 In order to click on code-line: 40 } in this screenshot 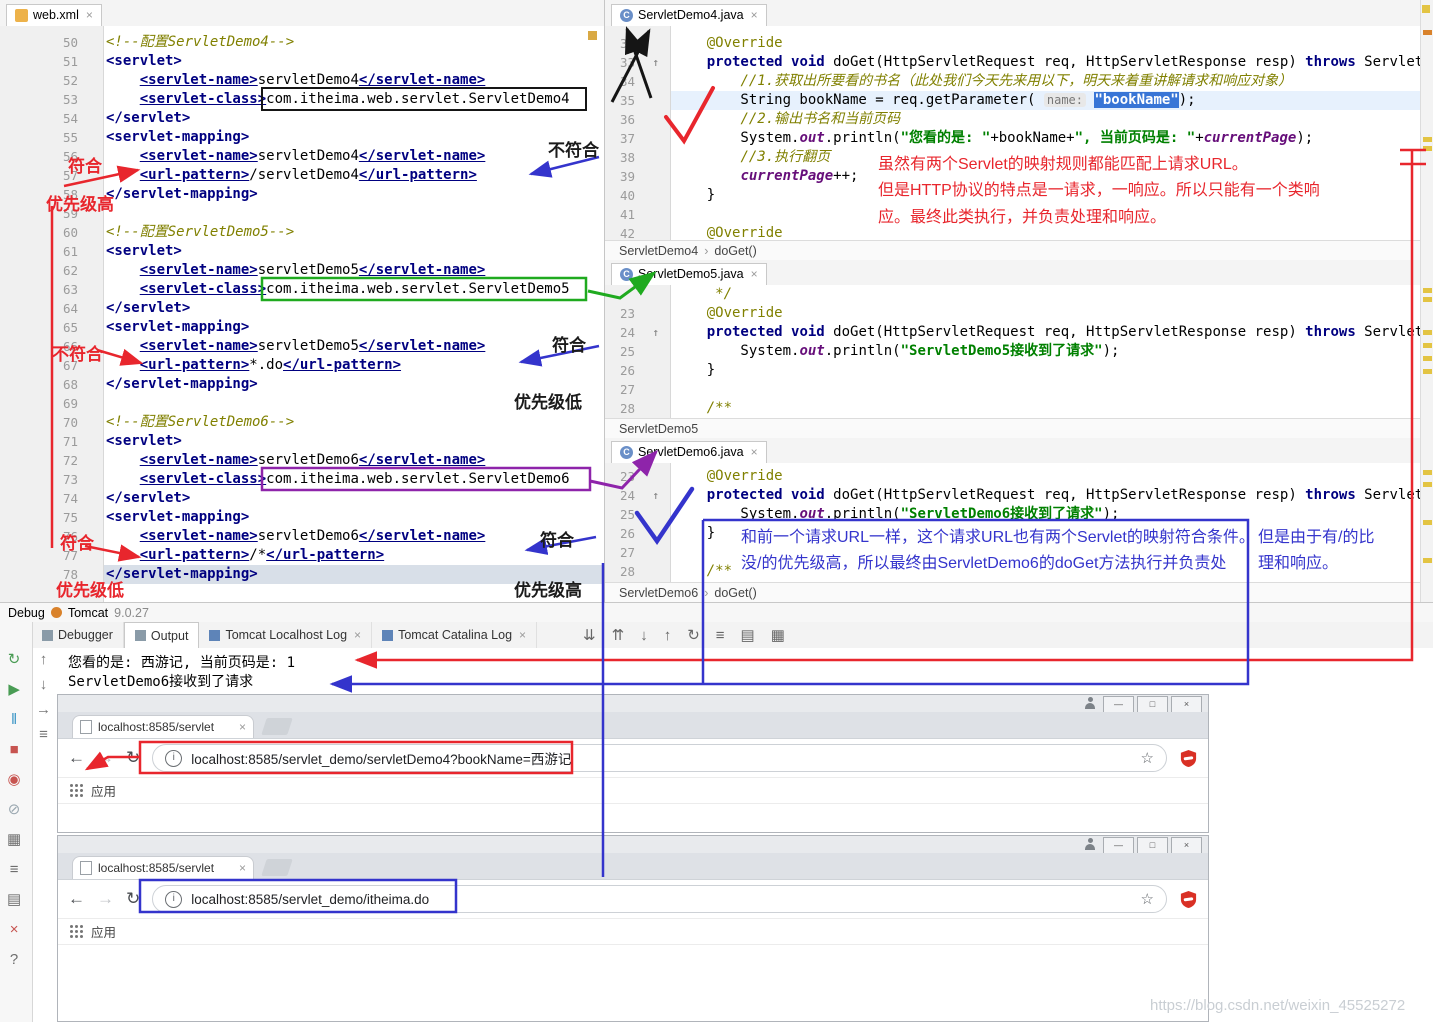, I will do `click(1012, 195)`.